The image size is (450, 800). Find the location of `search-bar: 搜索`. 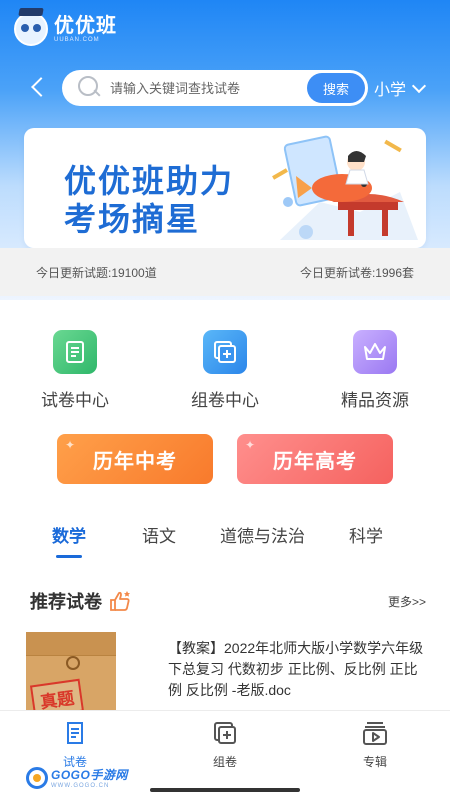

search-bar: 搜索 is located at coordinates (215, 88).